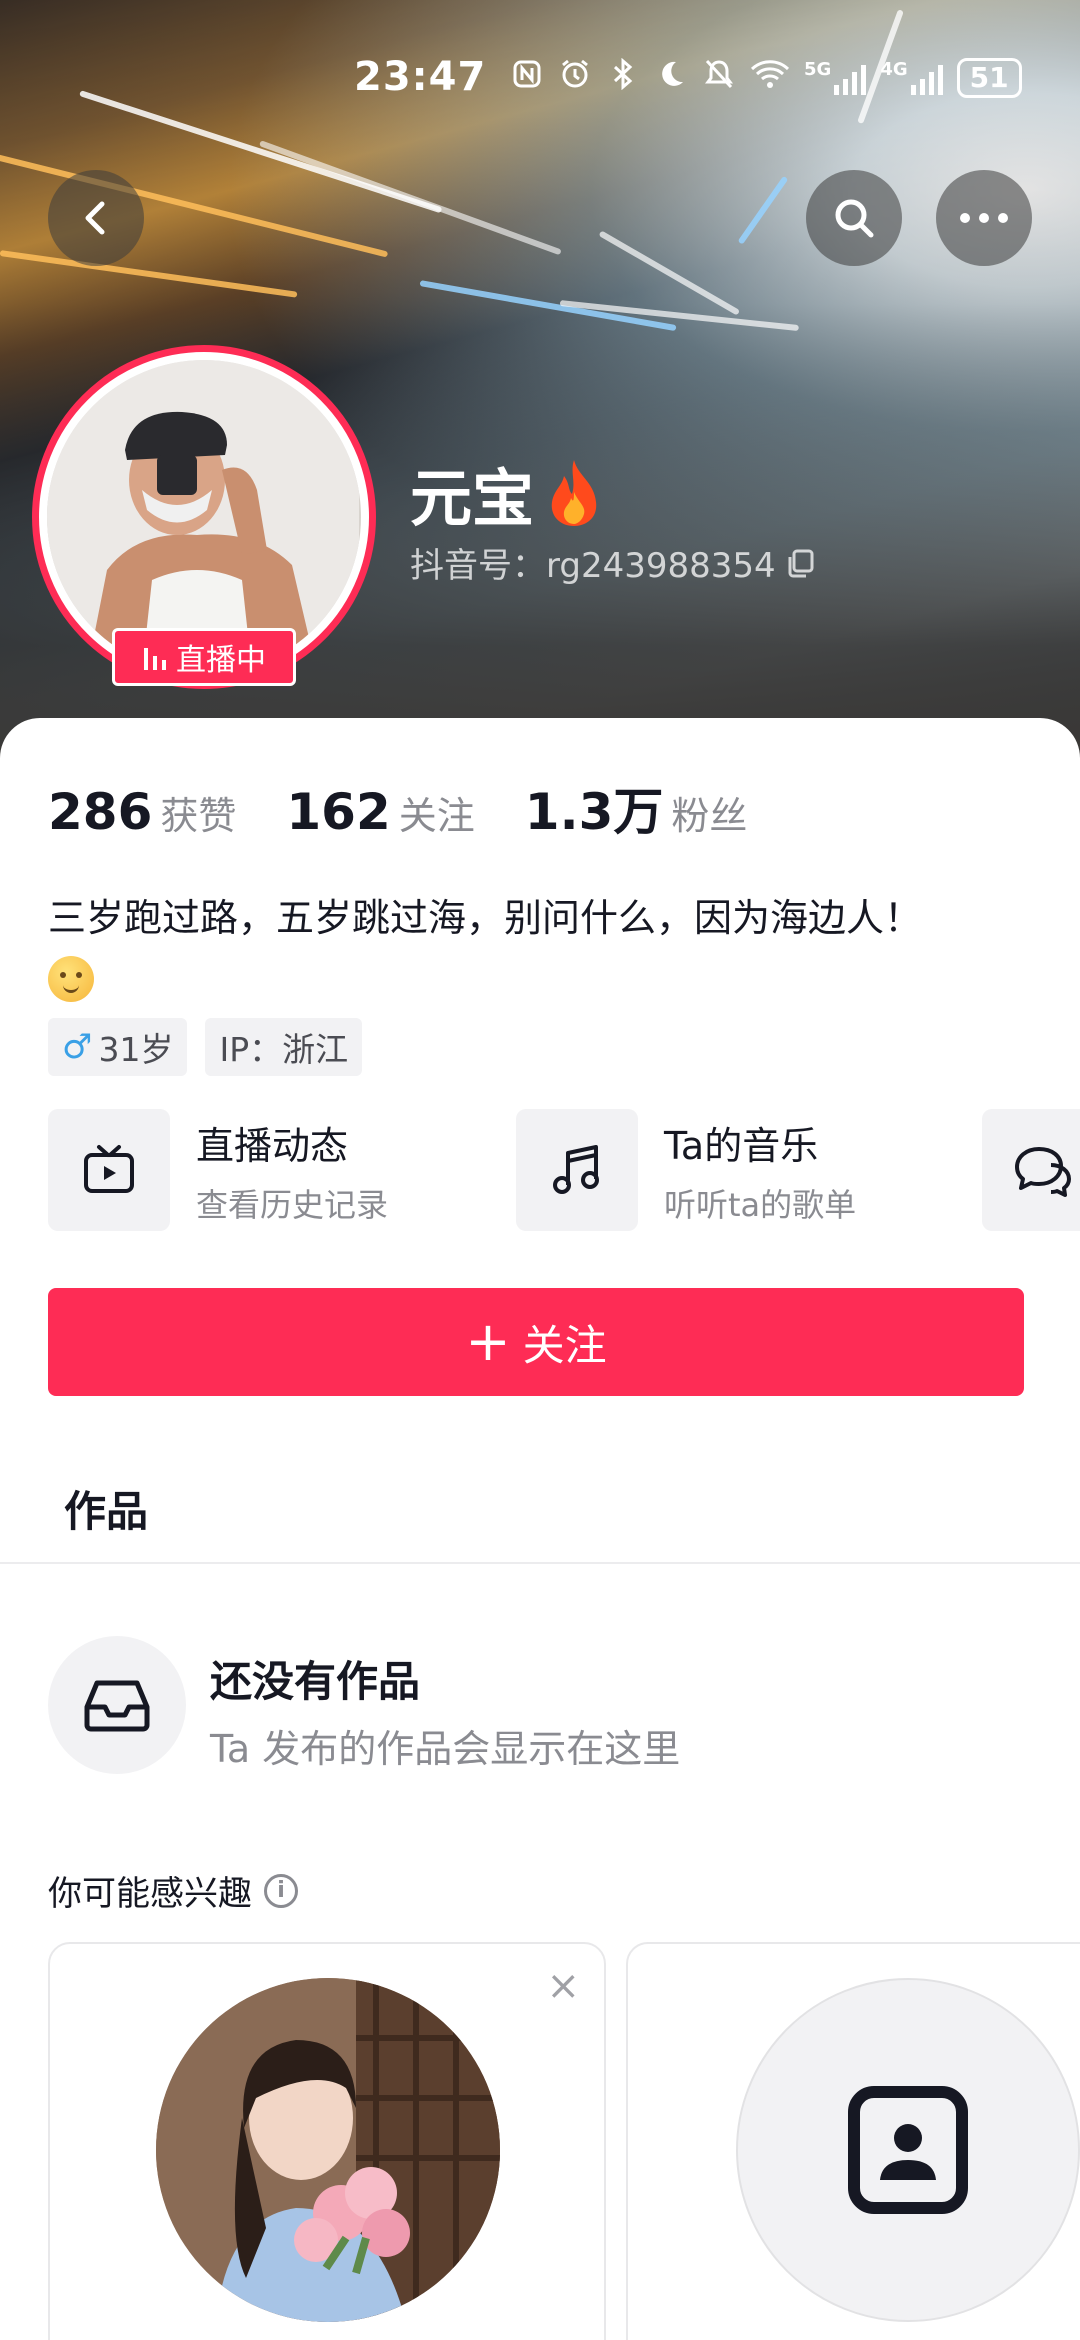 Image resolution: width=1080 pixels, height=2340 pixels. Describe the element at coordinates (671, 78) in the screenshot. I see `moon-icon` at that location.